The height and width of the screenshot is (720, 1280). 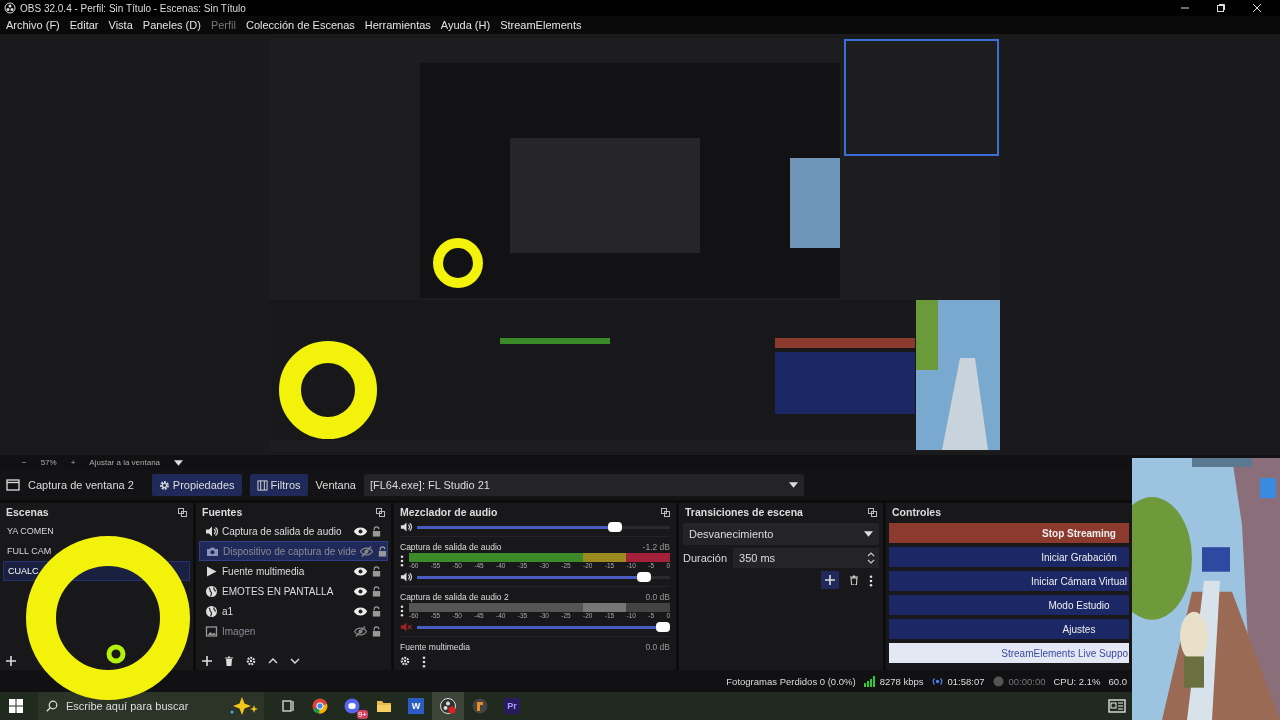 What do you see at coordinates (871, 558) in the screenshot?
I see `spinner-arrows-icon` at bounding box center [871, 558].